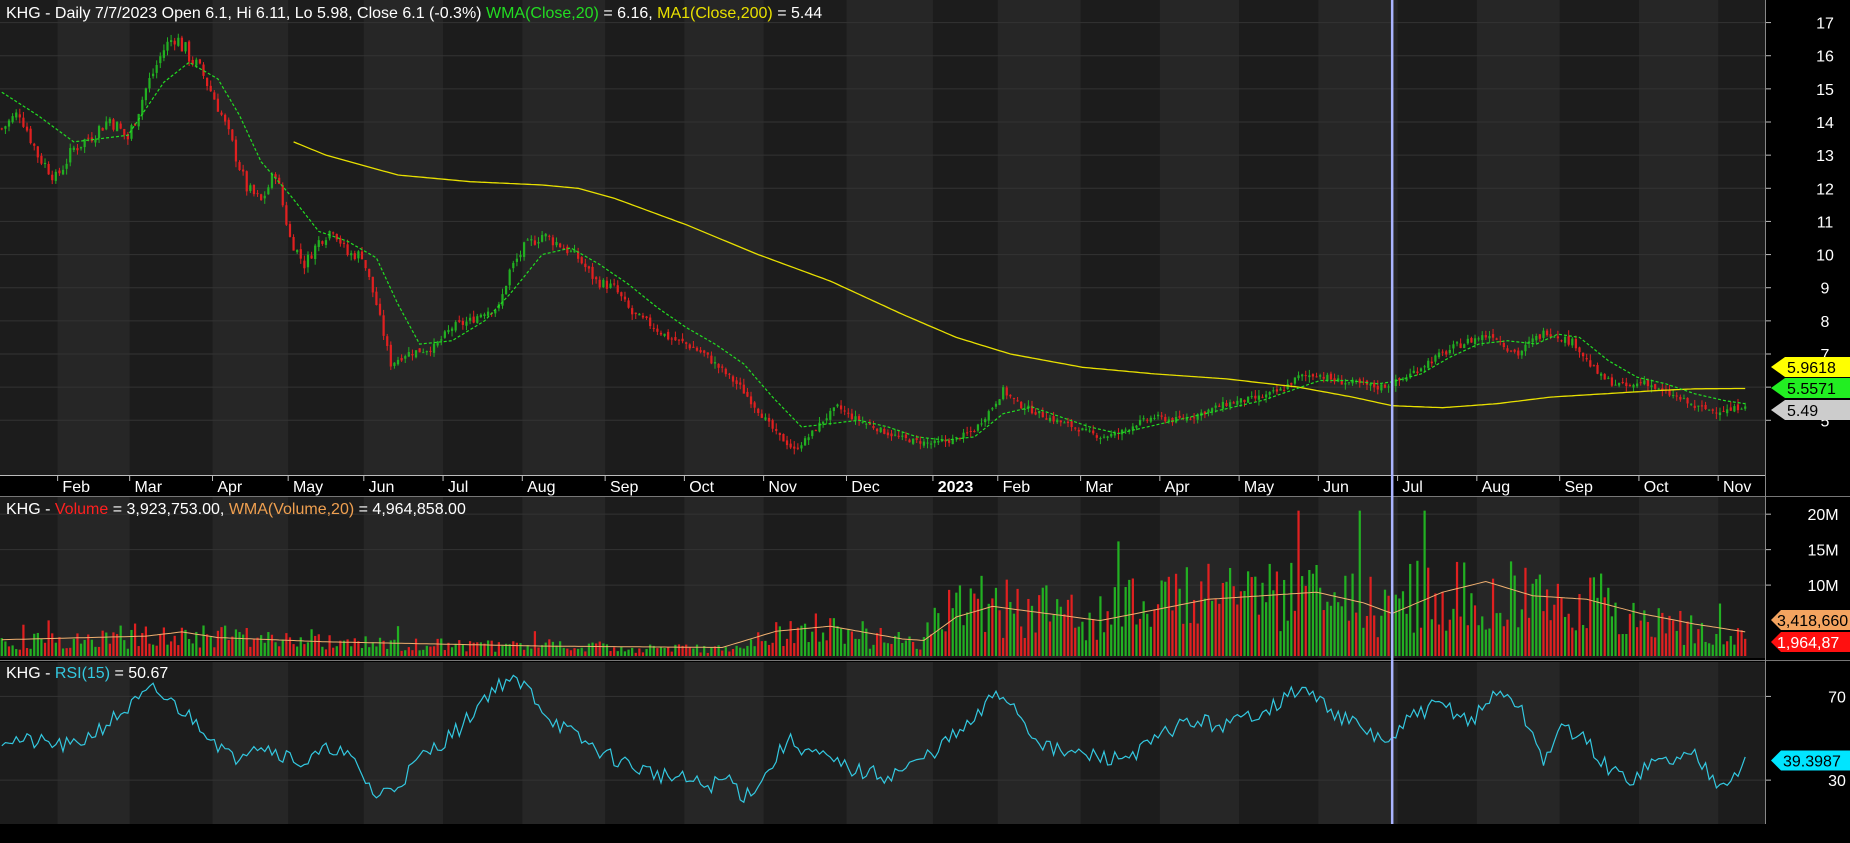 This screenshot has height=843, width=1850. I want to click on rsi-value-tags: 39.3987, so click(1810, 760).